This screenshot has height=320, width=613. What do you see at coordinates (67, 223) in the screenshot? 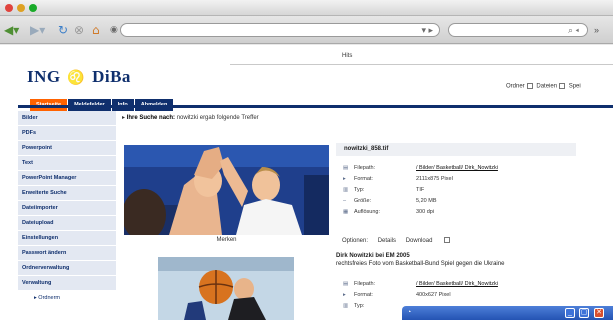
I see `sidebar-item-dateiupload: Dateiupload` at bounding box center [67, 223].